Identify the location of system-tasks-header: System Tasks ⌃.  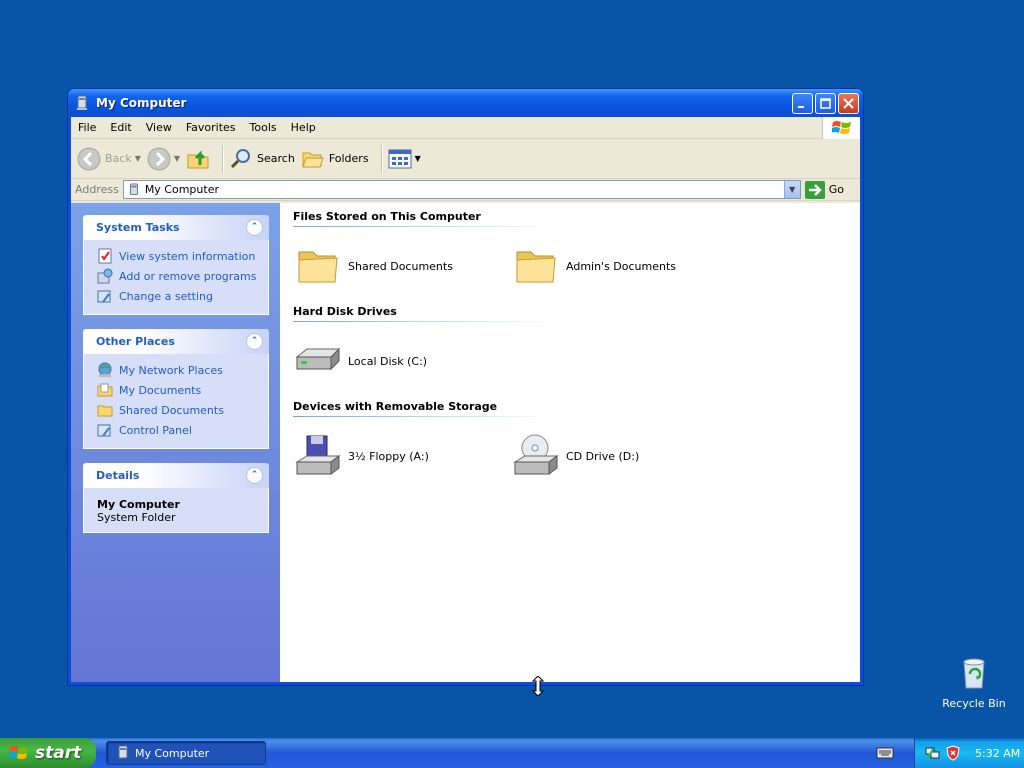
(176, 227).